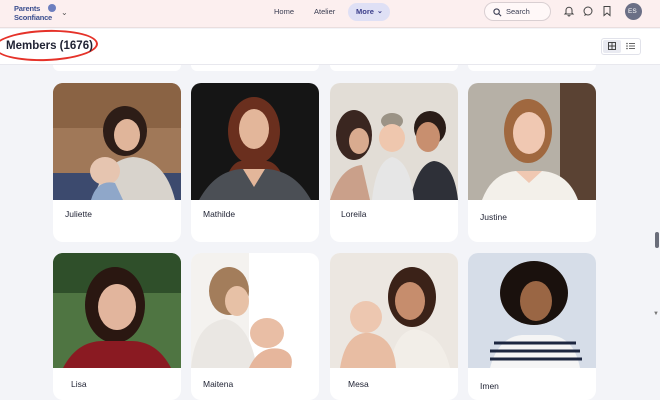 Image resolution: width=660 pixels, height=400 pixels. I want to click on logo-mark-icon, so click(52, 8).